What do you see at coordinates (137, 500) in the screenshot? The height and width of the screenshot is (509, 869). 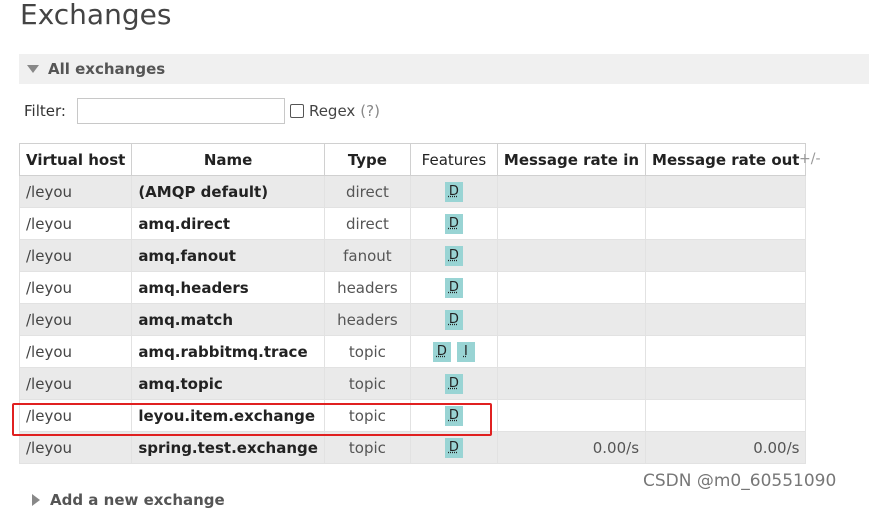 I see `add-exchange-label: Add a new exchange` at bounding box center [137, 500].